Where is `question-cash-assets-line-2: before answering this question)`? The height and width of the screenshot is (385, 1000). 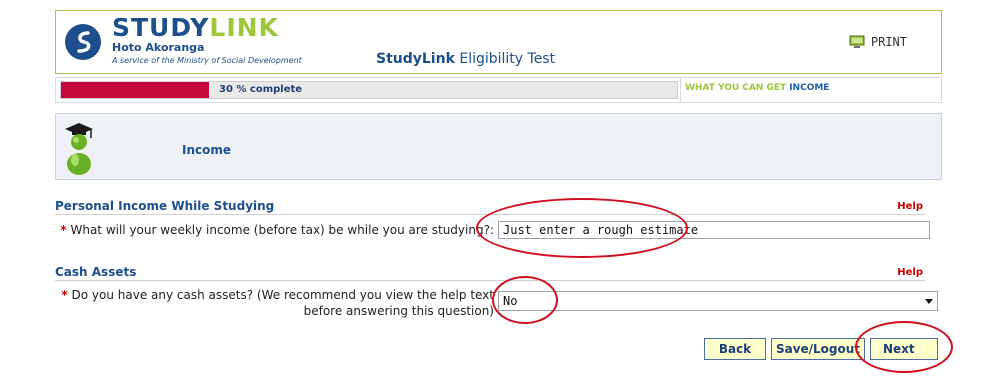
question-cash-assets-line-2: before answering this question) is located at coordinates (398, 311).